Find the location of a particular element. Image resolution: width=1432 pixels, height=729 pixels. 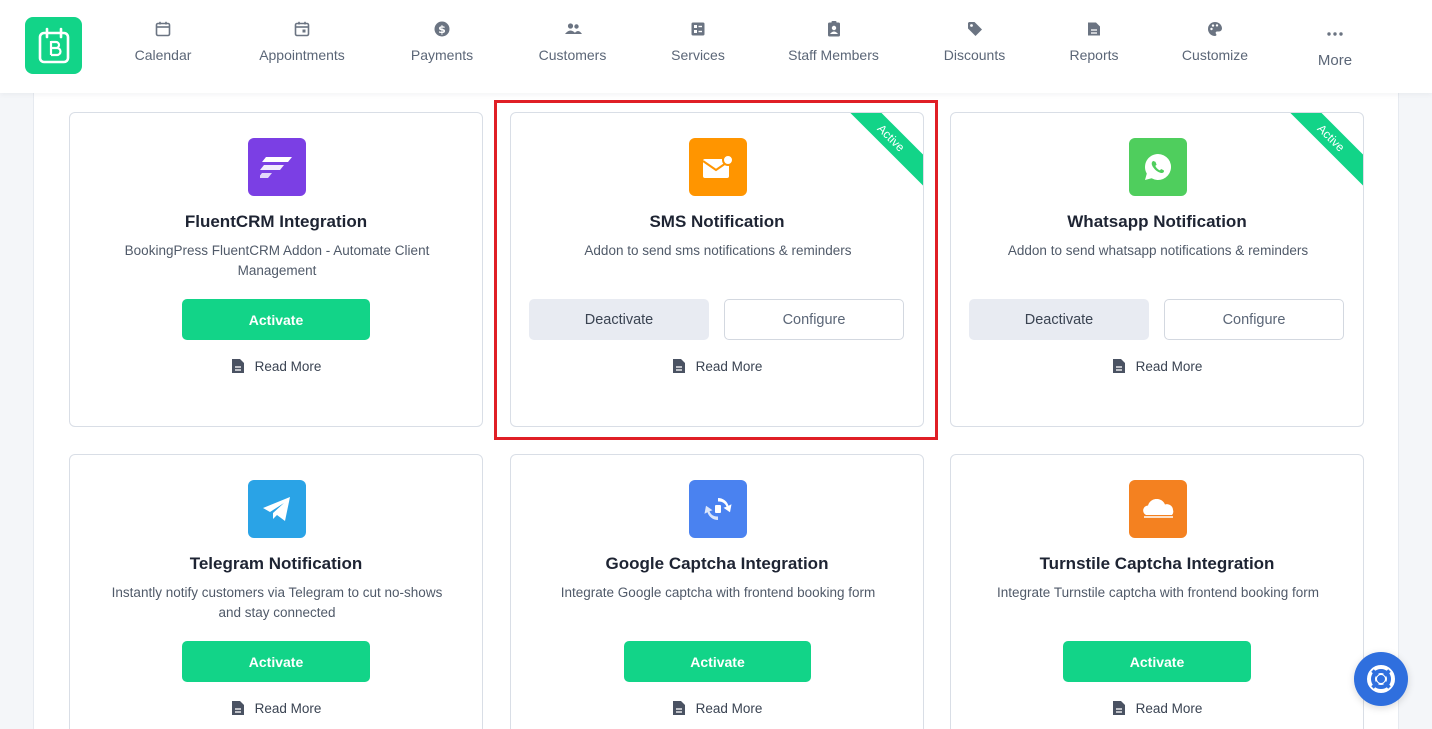

staff-badge-icon is located at coordinates (834, 29).